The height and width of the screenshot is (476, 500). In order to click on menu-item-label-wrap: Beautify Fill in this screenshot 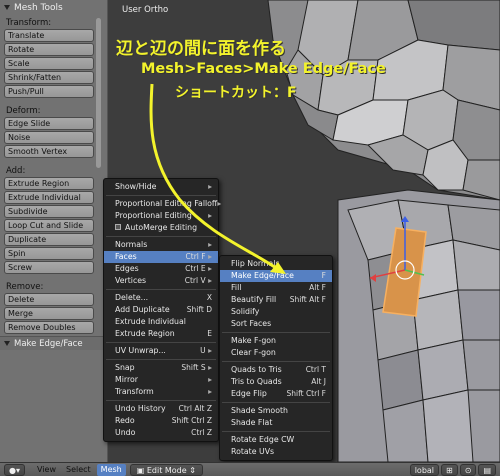, I will do `click(253, 300)`.